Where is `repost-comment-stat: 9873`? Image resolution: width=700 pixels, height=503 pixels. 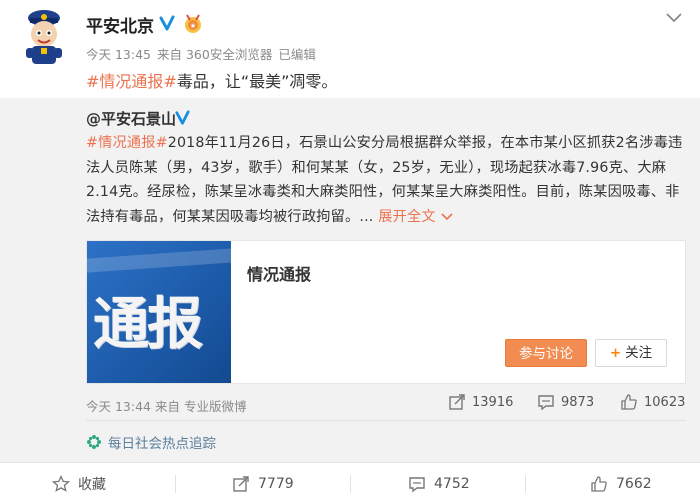
repost-comment-stat: 9873 is located at coordinates (565, 402).